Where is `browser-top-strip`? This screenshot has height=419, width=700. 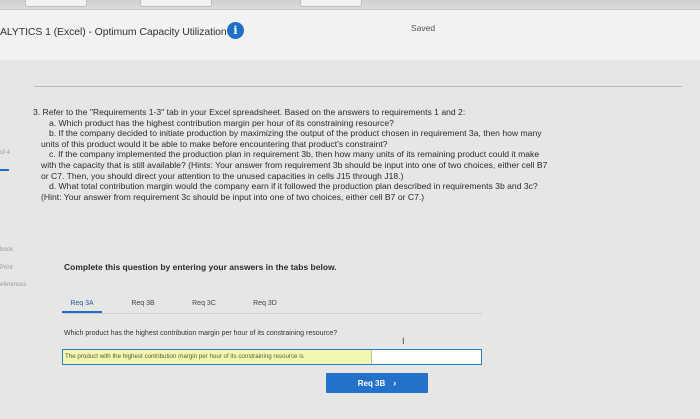
browser-top-strip is located at coordinates (350, 5).